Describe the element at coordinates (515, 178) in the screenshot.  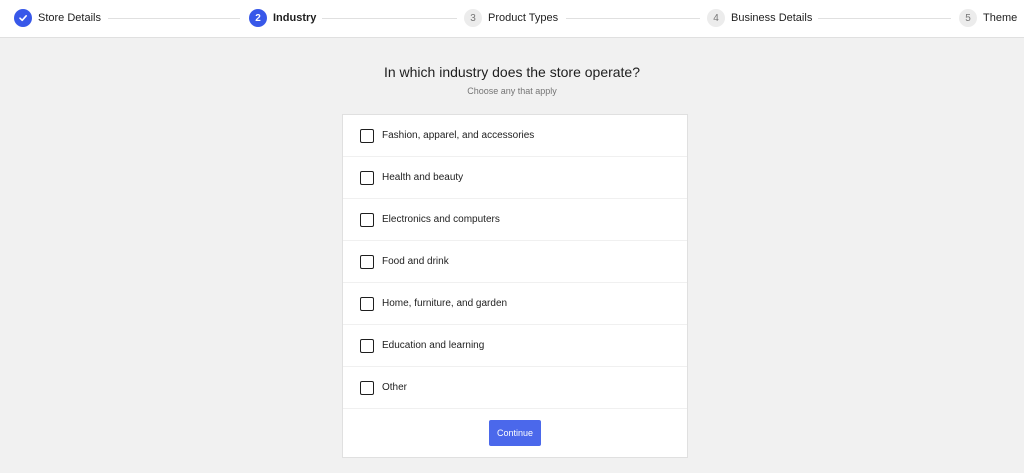
I see `option-health-beauty: Health and beauty` at that location.